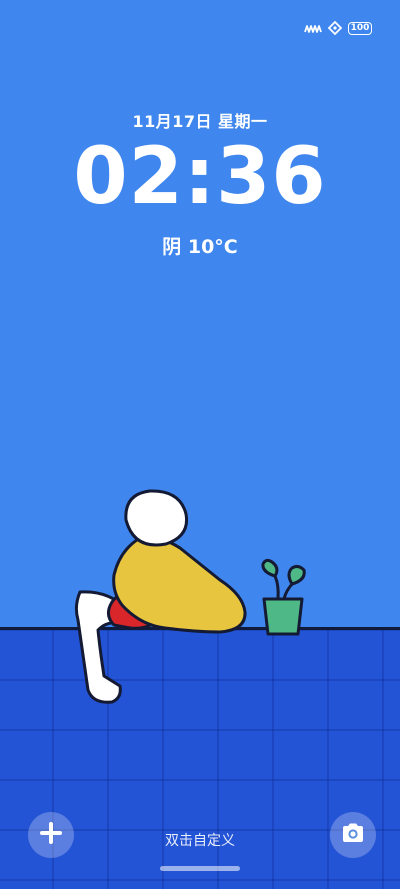 The height and width of the screenshot is (889, 400). What do you see at coordinates (360, 28) in the screenshot?
I see `battery-indicator: 100` at bounding box center [360, 28].